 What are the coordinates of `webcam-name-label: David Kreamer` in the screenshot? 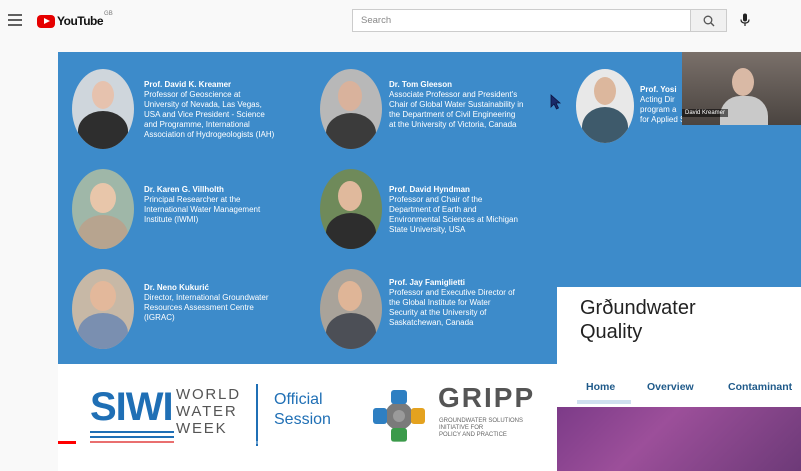 It's located at (705, 113).